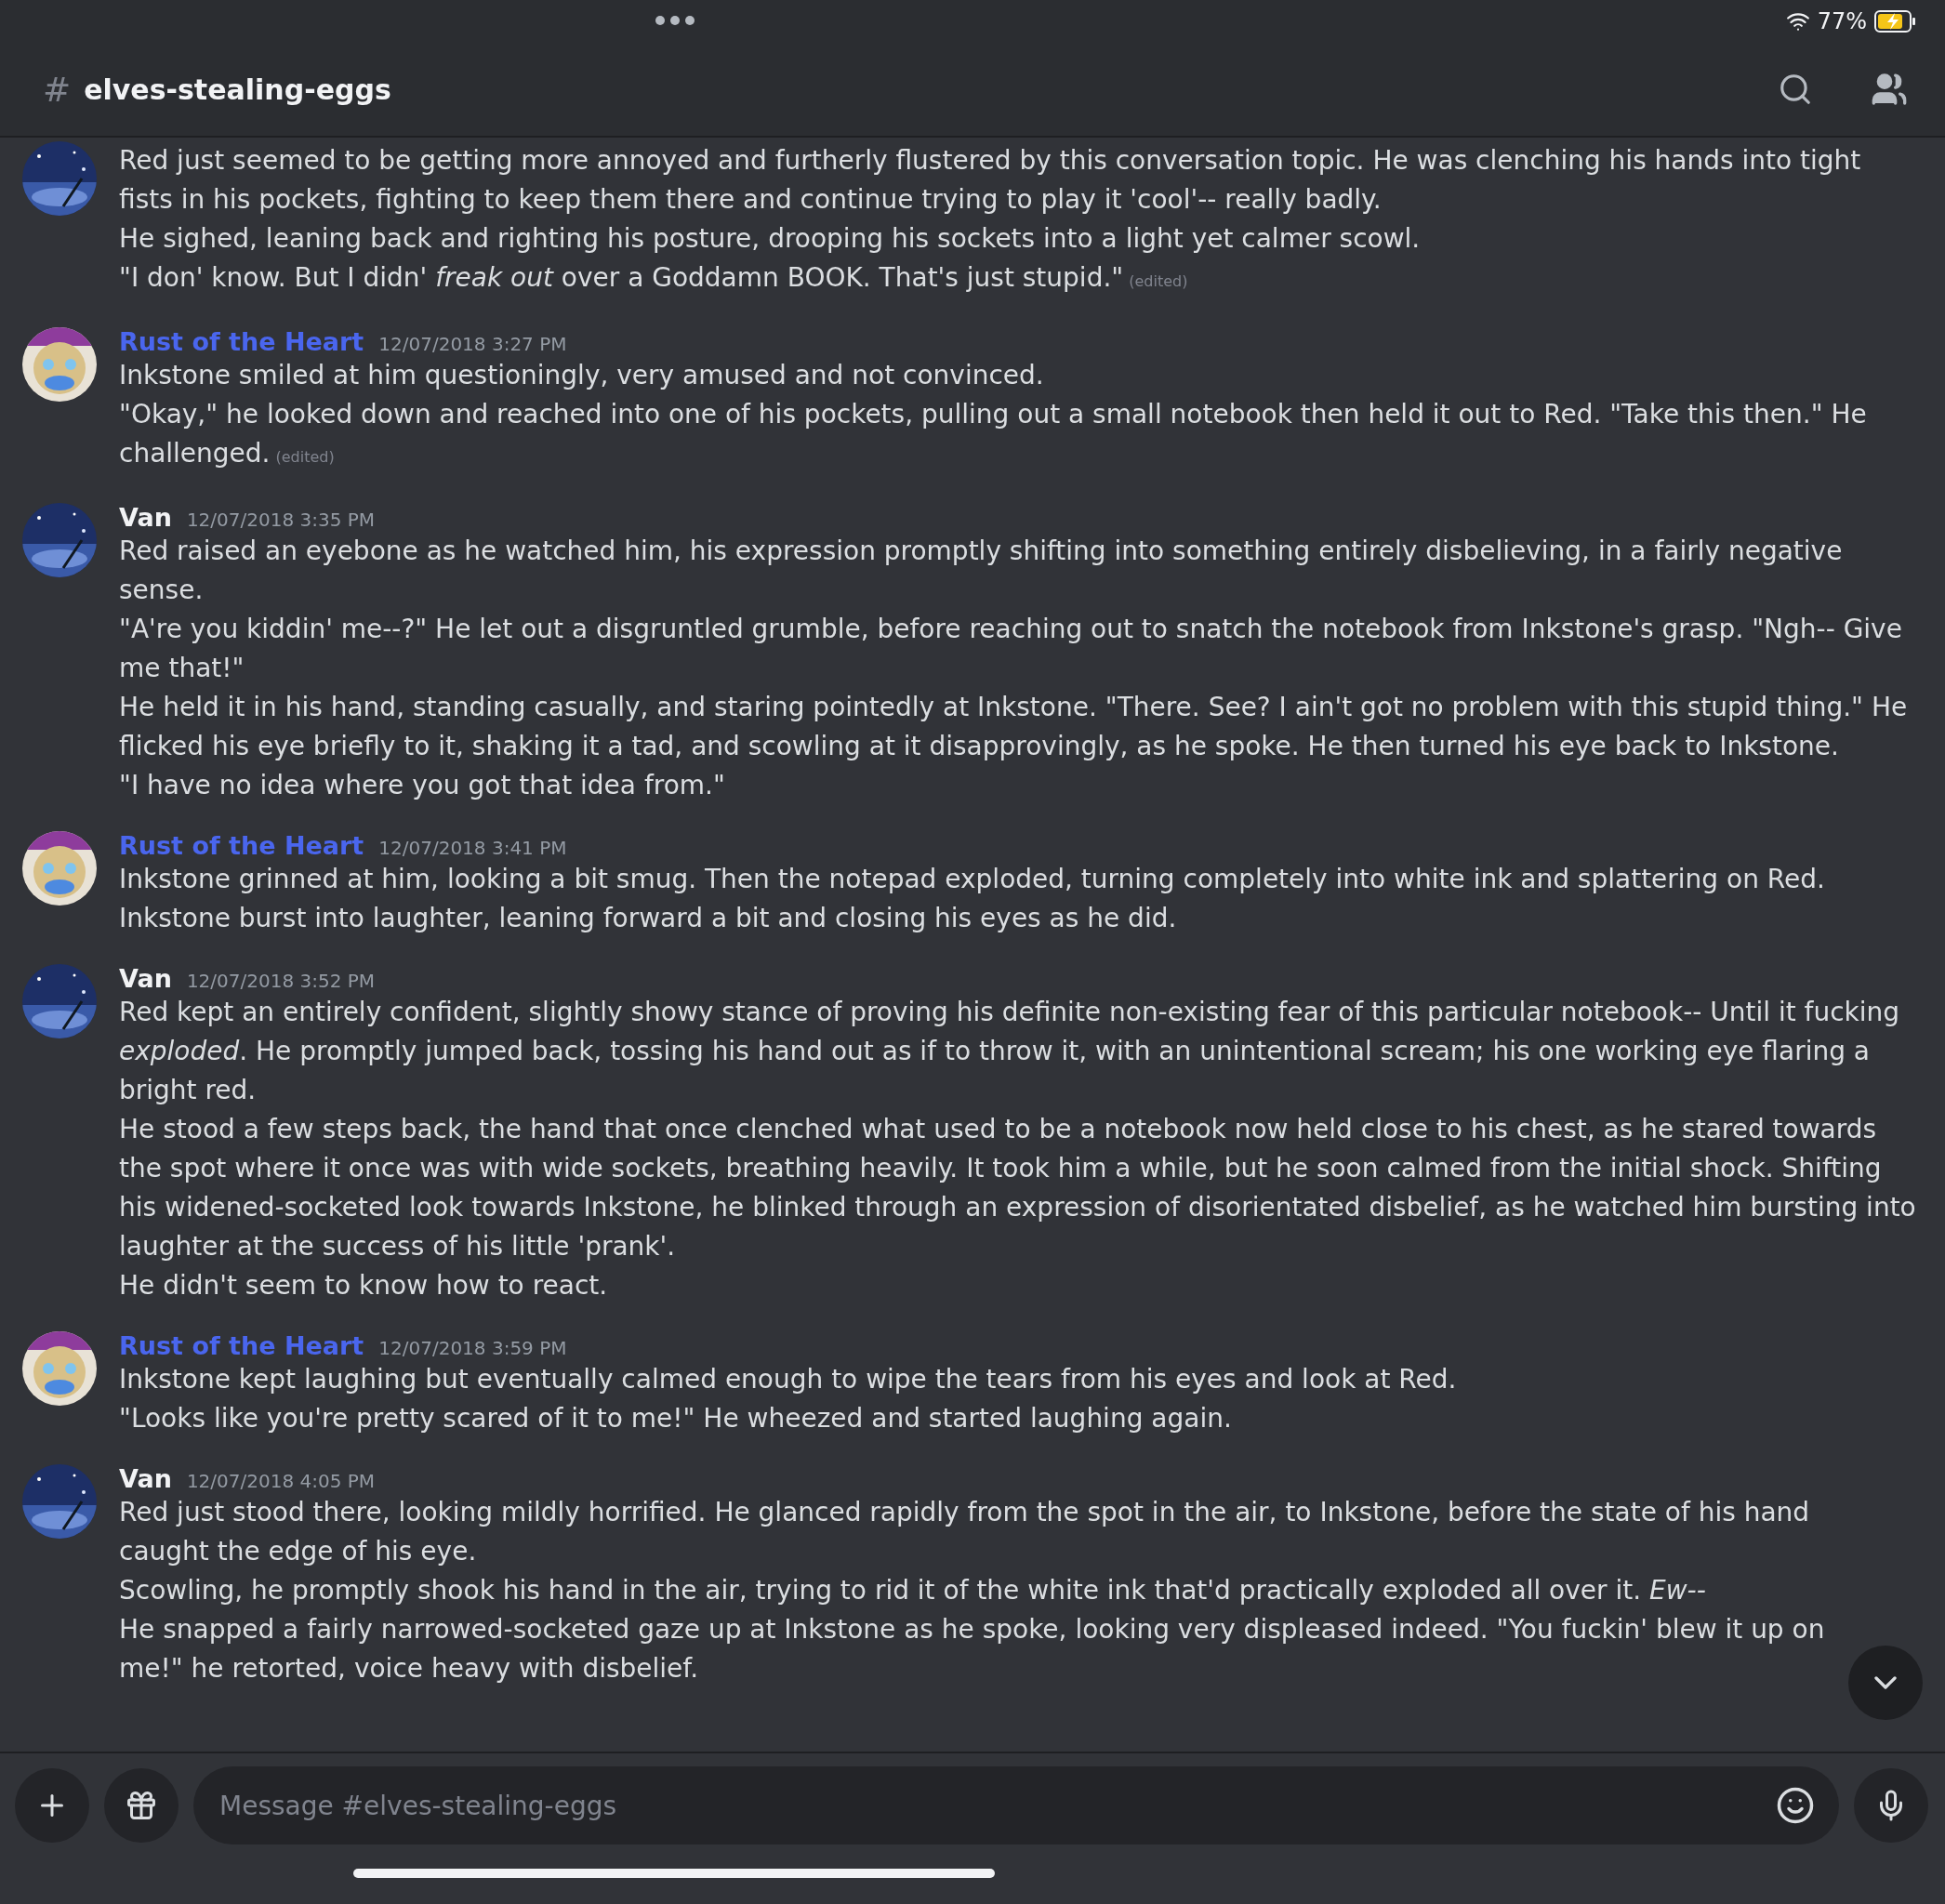  What do you see at coordinates (281, 981) in the screenshot?
I see `timestamp: 12/07/2018 3:52 PM` at bounding box center [281, 981].